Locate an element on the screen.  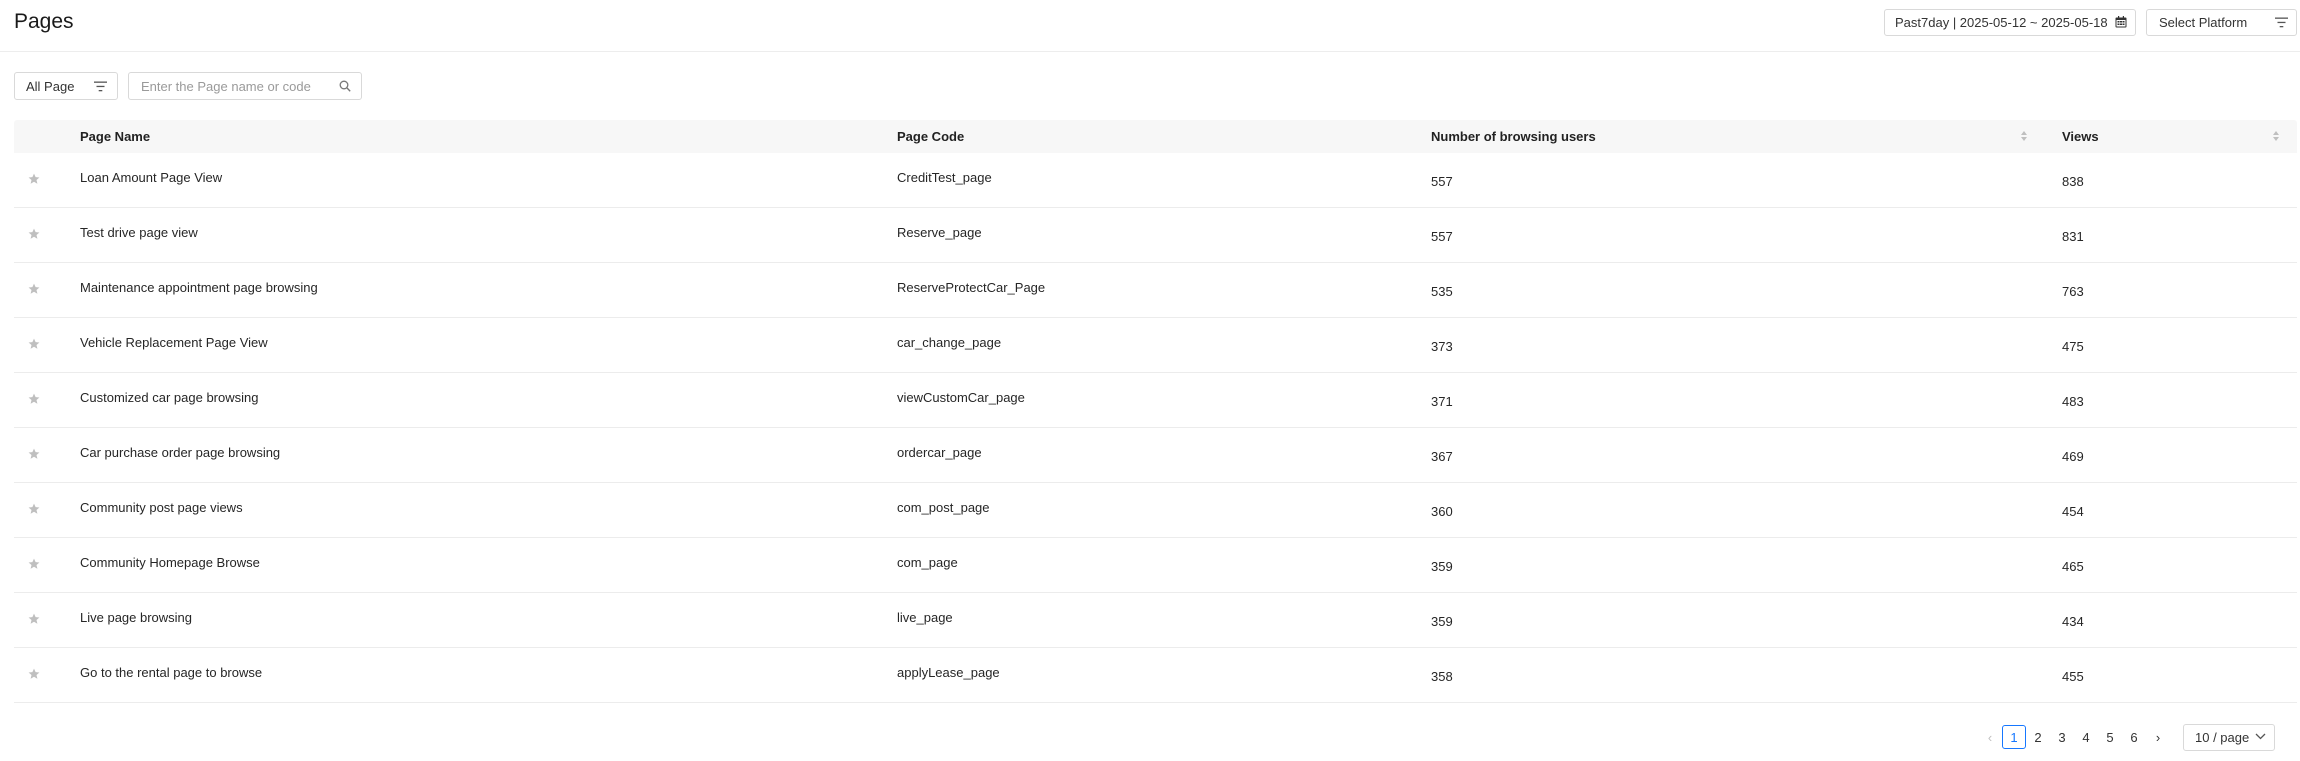
chevron-right-icon: › is located at coordinates (2158, 737).